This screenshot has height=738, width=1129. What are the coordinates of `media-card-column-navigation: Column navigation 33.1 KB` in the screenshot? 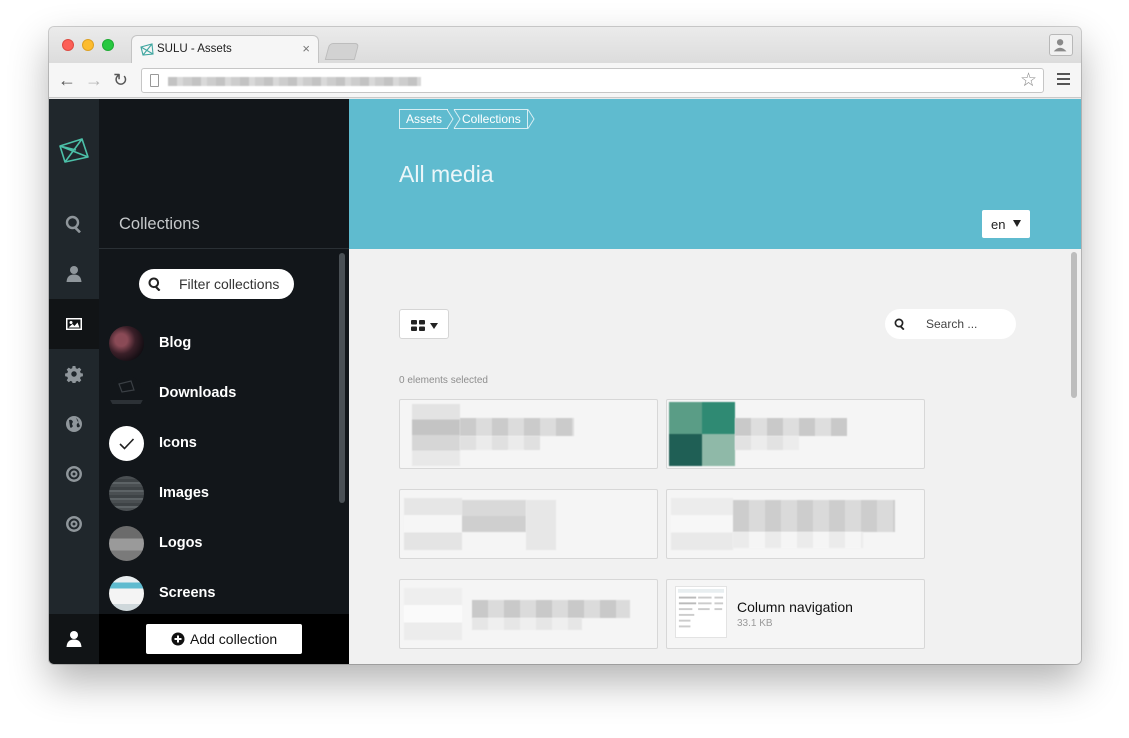 It's located at (795, 614).